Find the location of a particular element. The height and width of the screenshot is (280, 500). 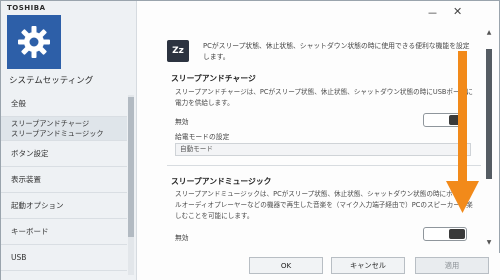

sidebar-item-label: 全般 is located at coordinates (18, 103).